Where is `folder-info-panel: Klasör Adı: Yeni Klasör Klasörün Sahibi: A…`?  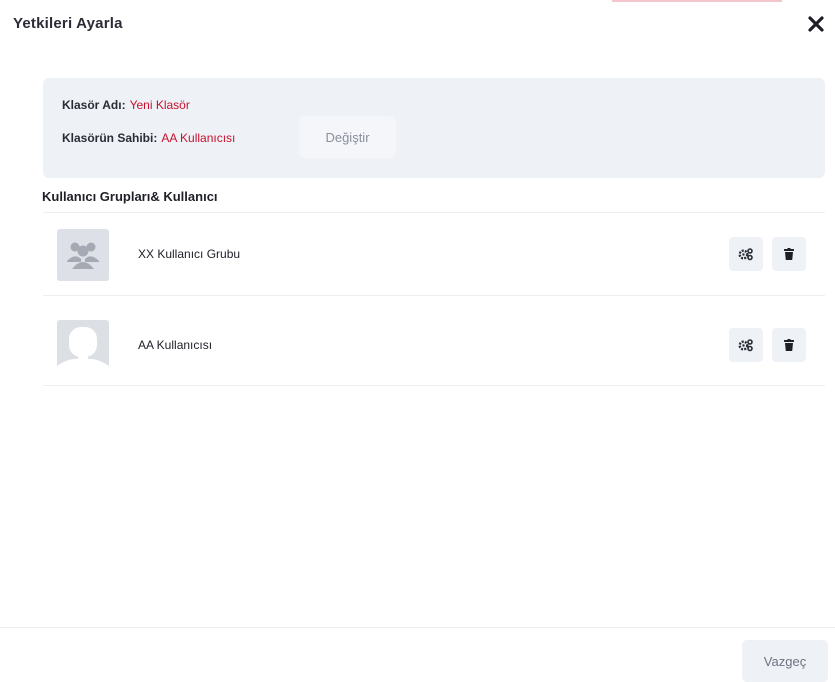 folder-info-panel: Klasör Adı: Yeni Klasör Klasörün Sahibi: A… is located at coordinates (434, 128).